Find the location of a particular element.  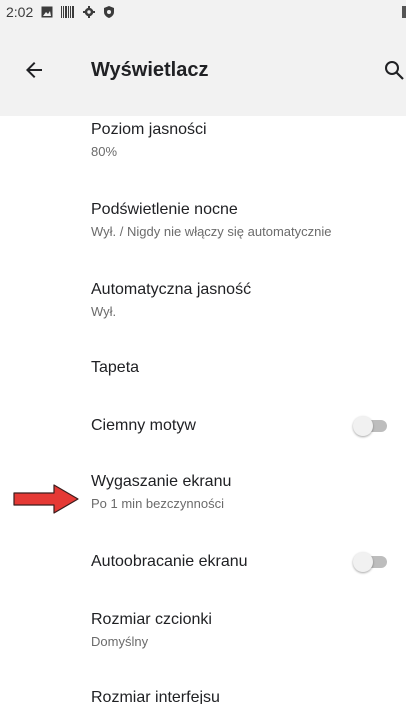

shield-icon is located at coordinates (109, 12).